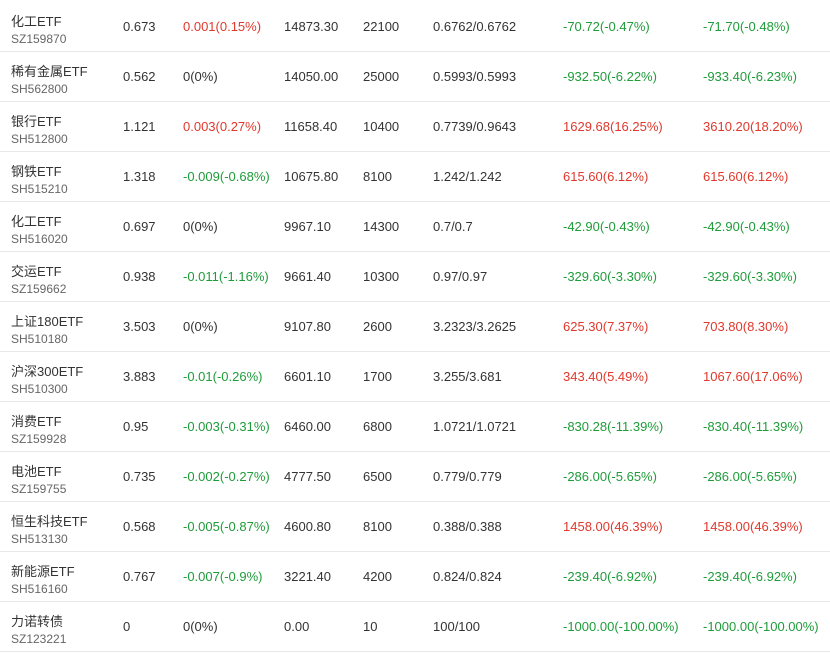  Describe the element at coordinates (39, 339) in the screenshot. I see `security-code: SH510180` at that location.